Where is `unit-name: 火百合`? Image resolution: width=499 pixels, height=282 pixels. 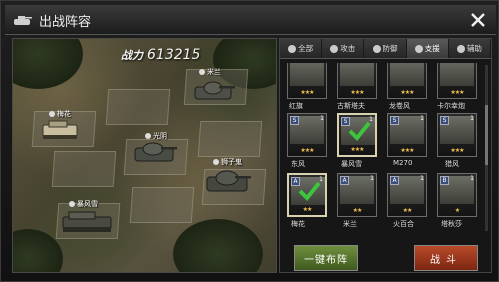 unit-name: 火百合 is located at coordinates (403, 224).